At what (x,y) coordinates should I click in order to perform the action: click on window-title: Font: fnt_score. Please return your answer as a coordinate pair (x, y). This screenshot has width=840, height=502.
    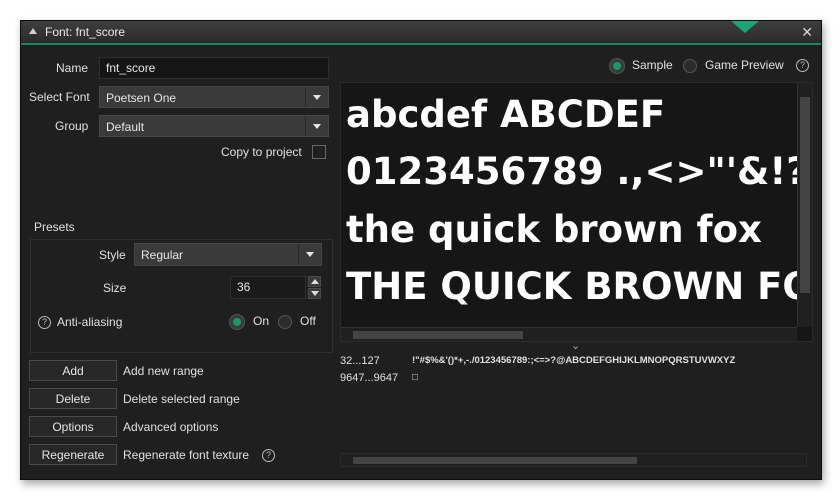
    Looking at the image, I should click on (85, 32).